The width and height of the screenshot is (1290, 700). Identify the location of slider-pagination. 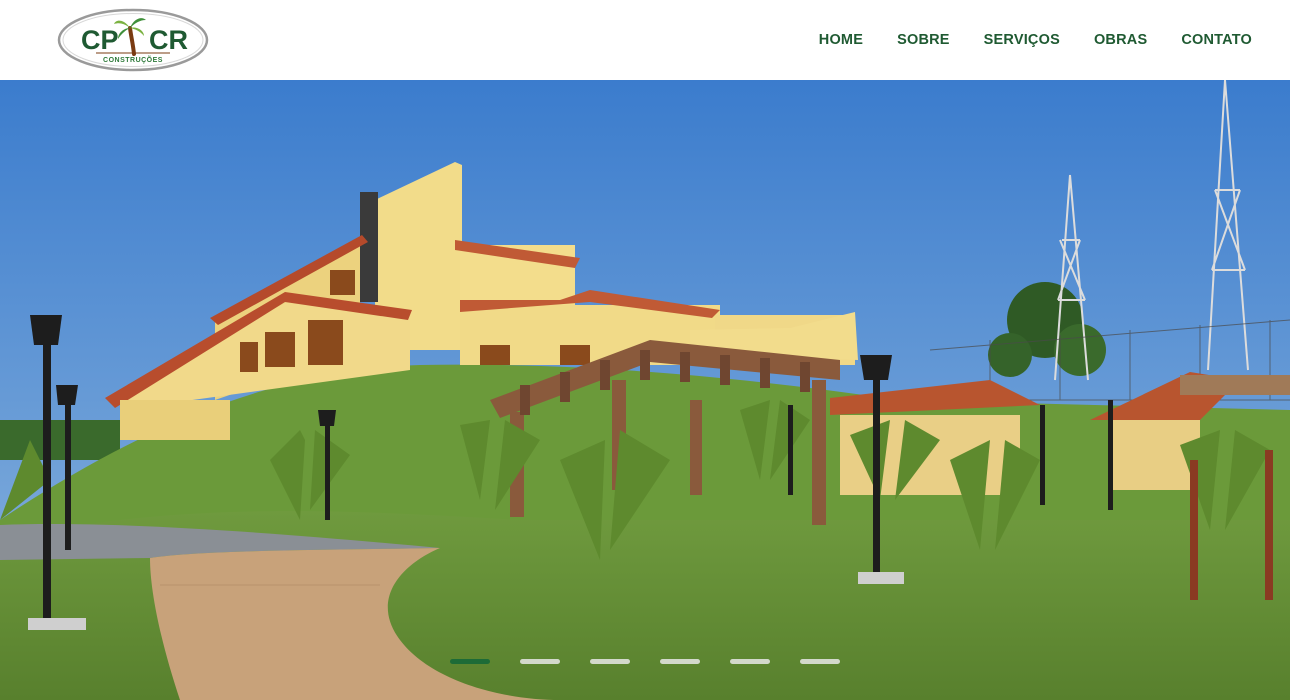
(645, 661).